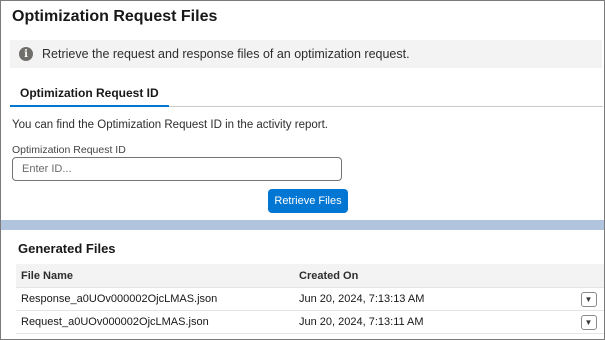 The height and width of the screenshot is (340, 605). What do you see at coordinates (89, 93) in the screenshot?
I see `tab-optimization-request-id: Optimization Request ID` at bounding box center [89, 93].